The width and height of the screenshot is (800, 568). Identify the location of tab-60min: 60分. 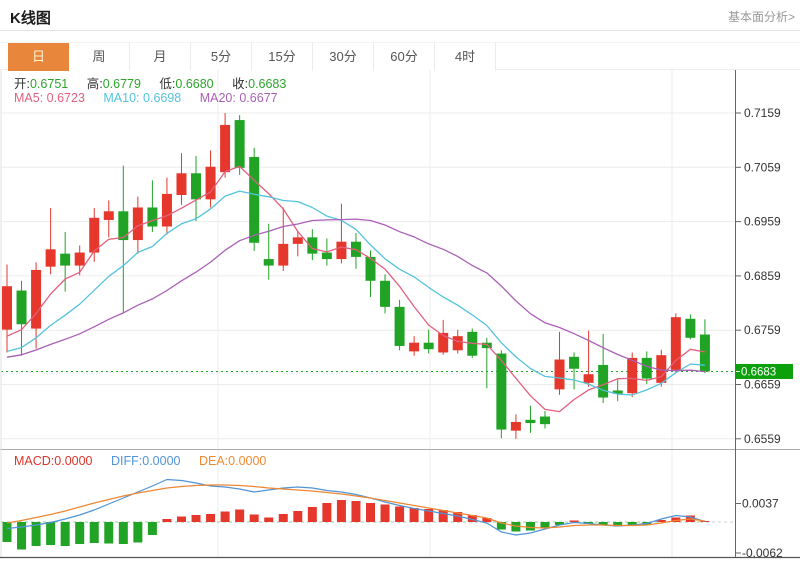
(404, 57).